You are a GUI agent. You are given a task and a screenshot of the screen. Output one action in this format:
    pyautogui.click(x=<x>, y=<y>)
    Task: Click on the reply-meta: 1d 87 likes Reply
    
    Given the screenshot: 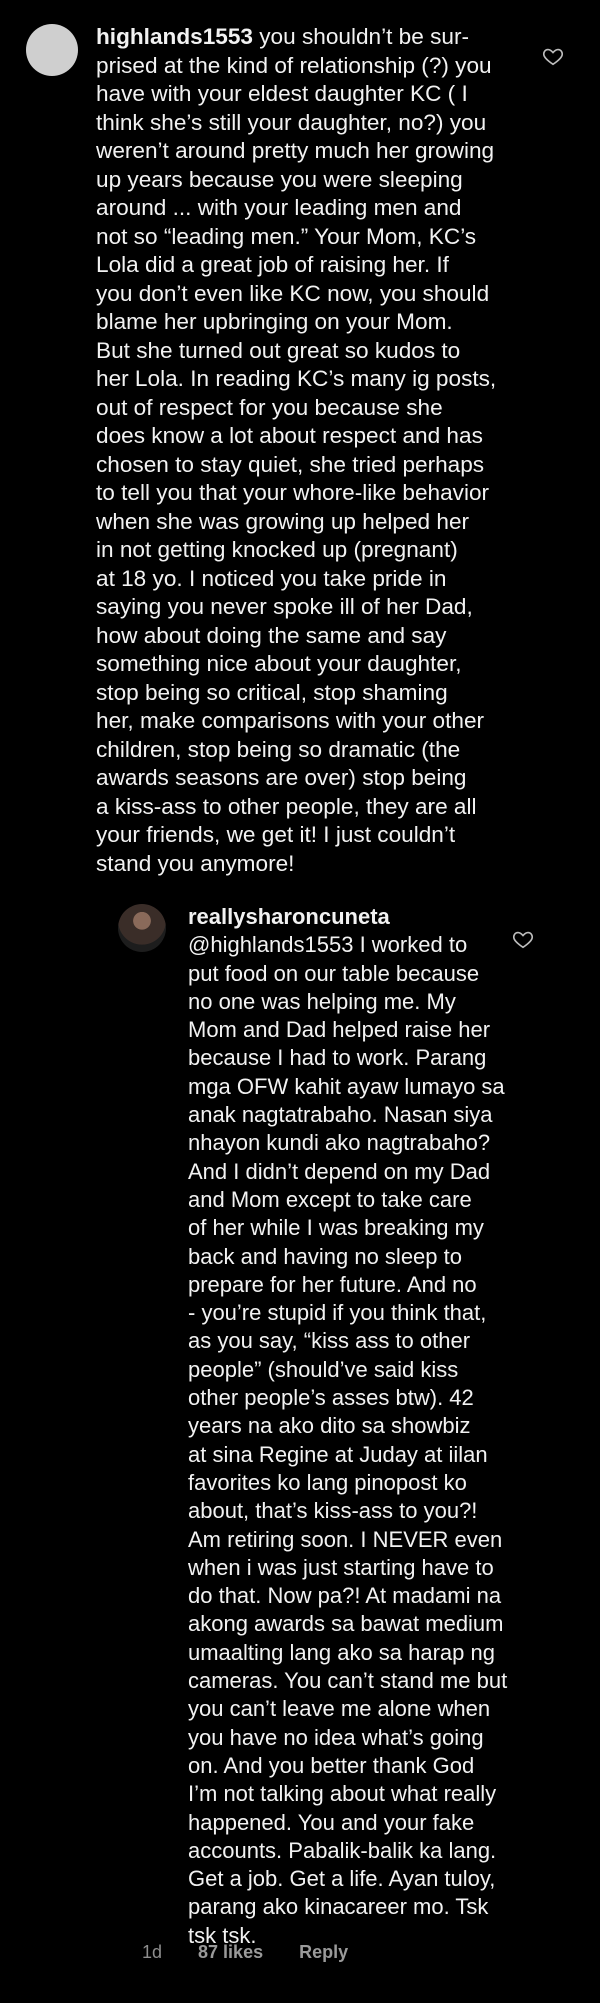 What is the action you would take?
    pyautogui.click(x=245, y=1952)
    